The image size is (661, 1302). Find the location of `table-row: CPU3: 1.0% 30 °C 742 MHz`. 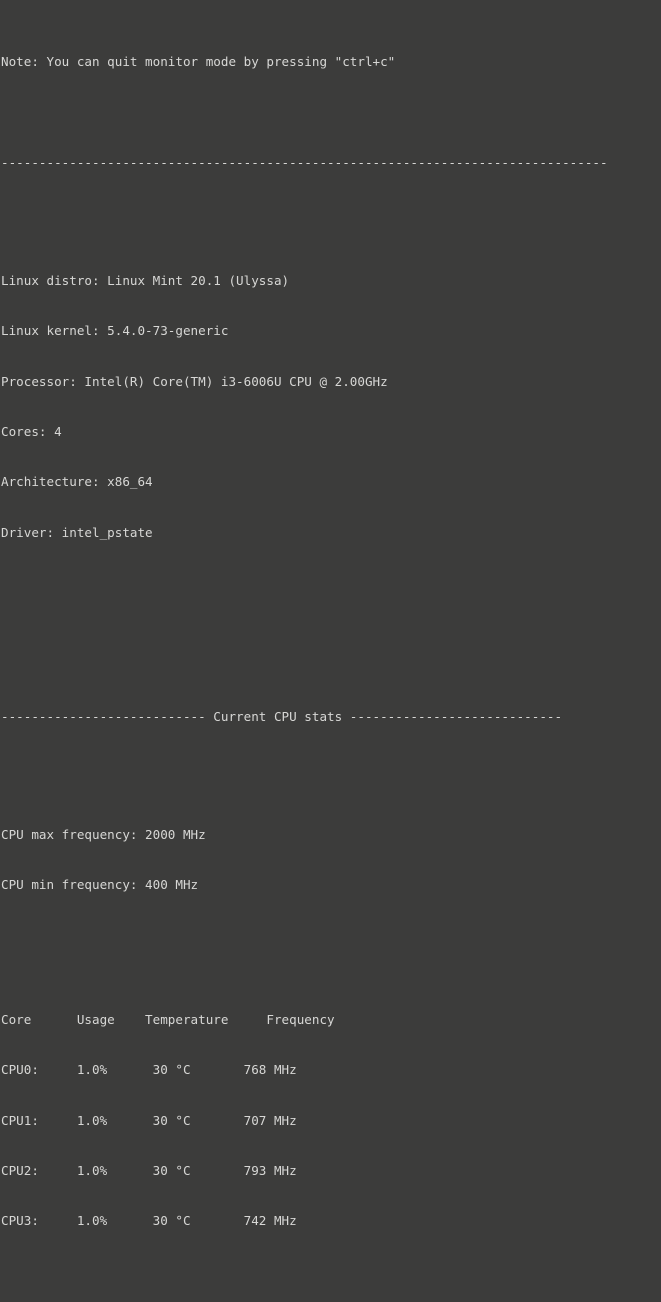

table-row: CPU3: 1.0% 30 °C 742 MHz is located at coordinates (149, 1221).